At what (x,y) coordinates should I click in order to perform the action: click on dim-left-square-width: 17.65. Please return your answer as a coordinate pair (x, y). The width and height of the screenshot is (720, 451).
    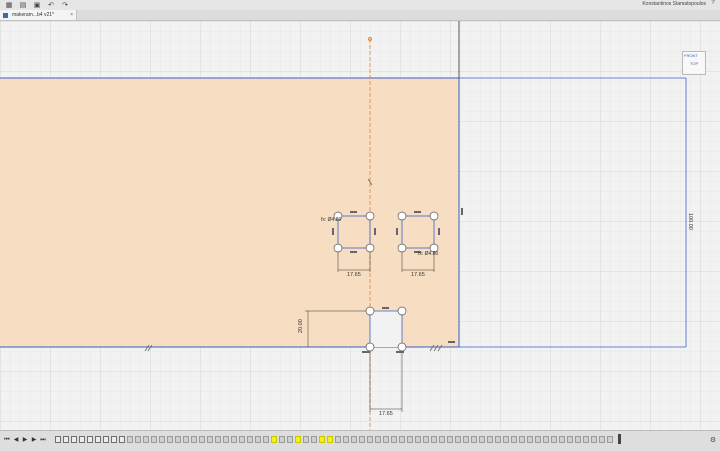
    Looking at the image, I should click on (354, 275).